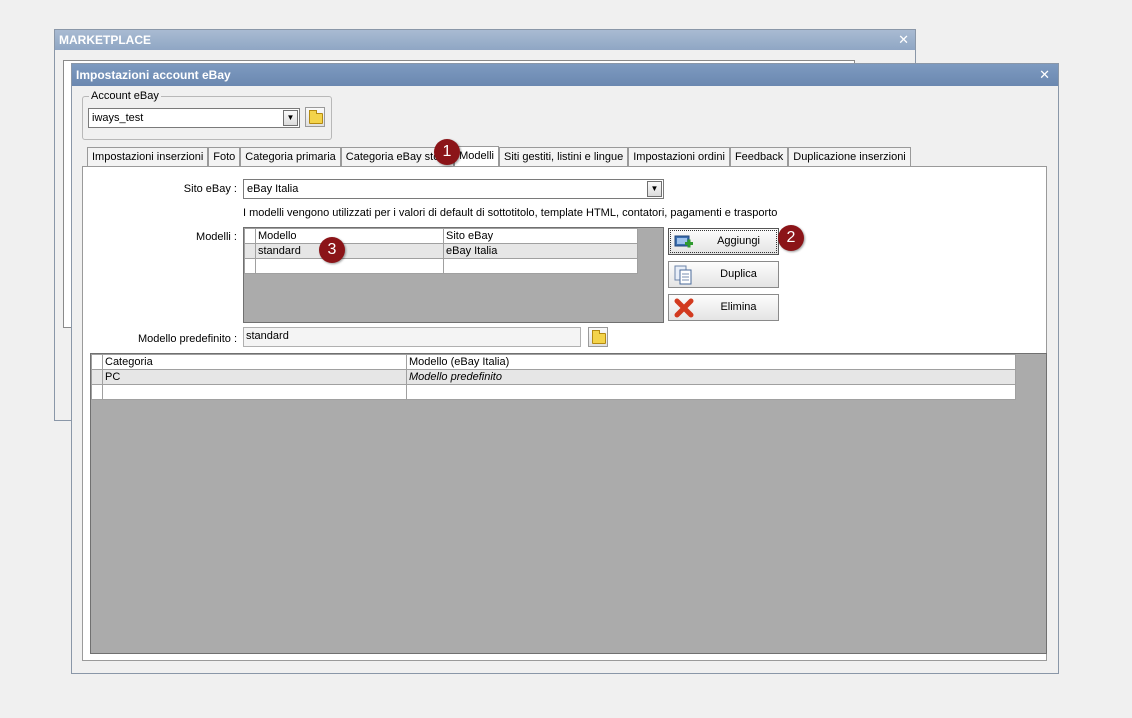 Image resolution: width=1132 pixels, height=718 pixels. What do you see at coordinates (759, 157) in the screenshot?
I see `tab-feedback: Feedback` at bounding box center [759, 157].